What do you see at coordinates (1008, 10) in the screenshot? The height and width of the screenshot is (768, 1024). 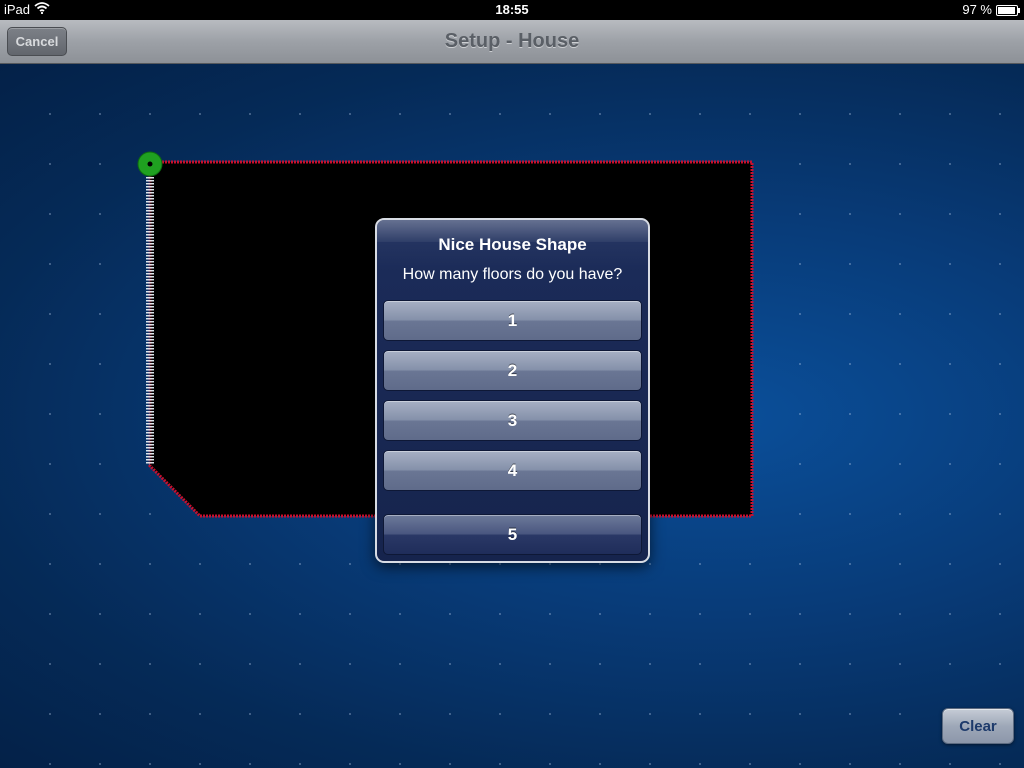 I see `battery-icon` at bounding box center [1008, 10].